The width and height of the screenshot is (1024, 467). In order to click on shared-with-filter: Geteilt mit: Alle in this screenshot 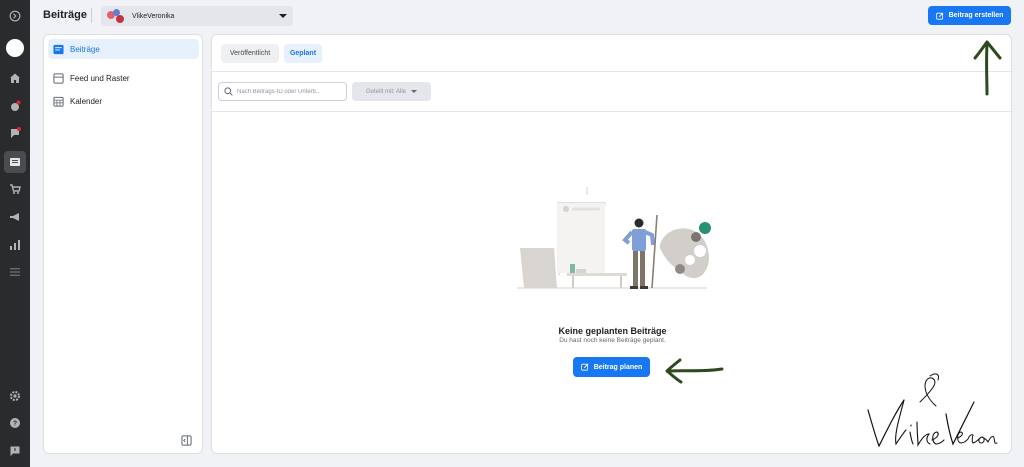, I will do `click(391, 91)`.